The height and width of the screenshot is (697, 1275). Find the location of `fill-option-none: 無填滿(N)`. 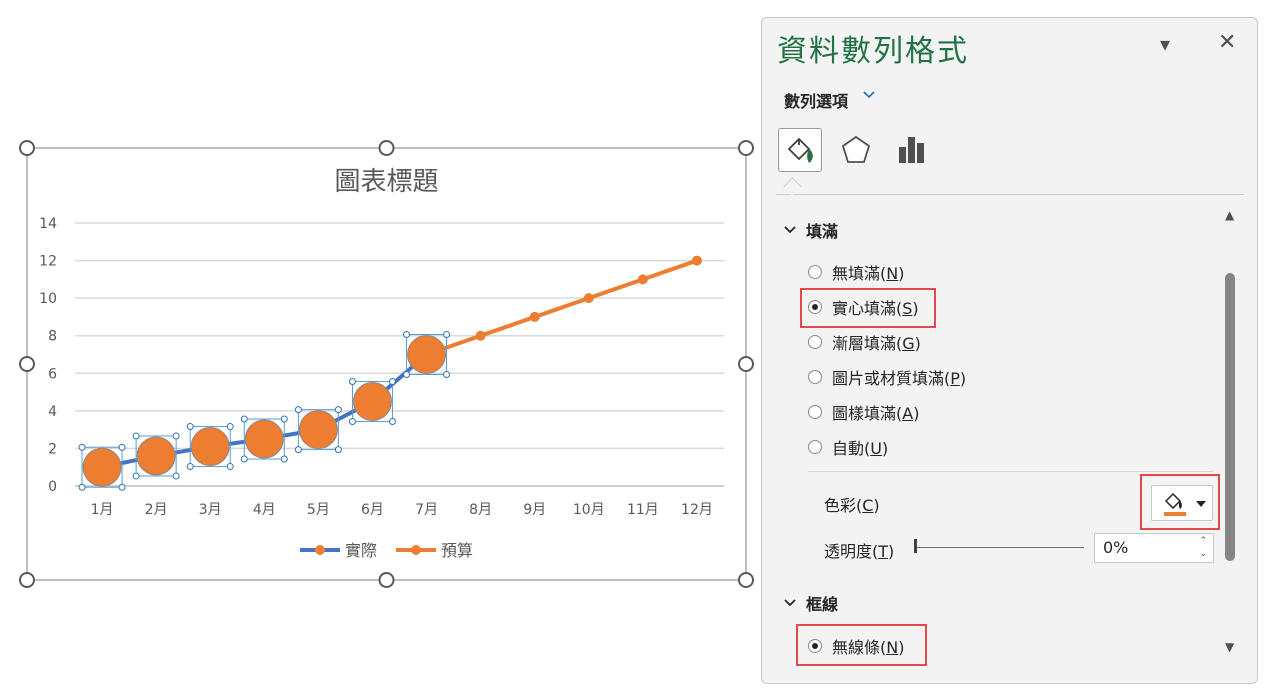

fill-option-none: 無填滿(N) is located at coordinates (856, 272).